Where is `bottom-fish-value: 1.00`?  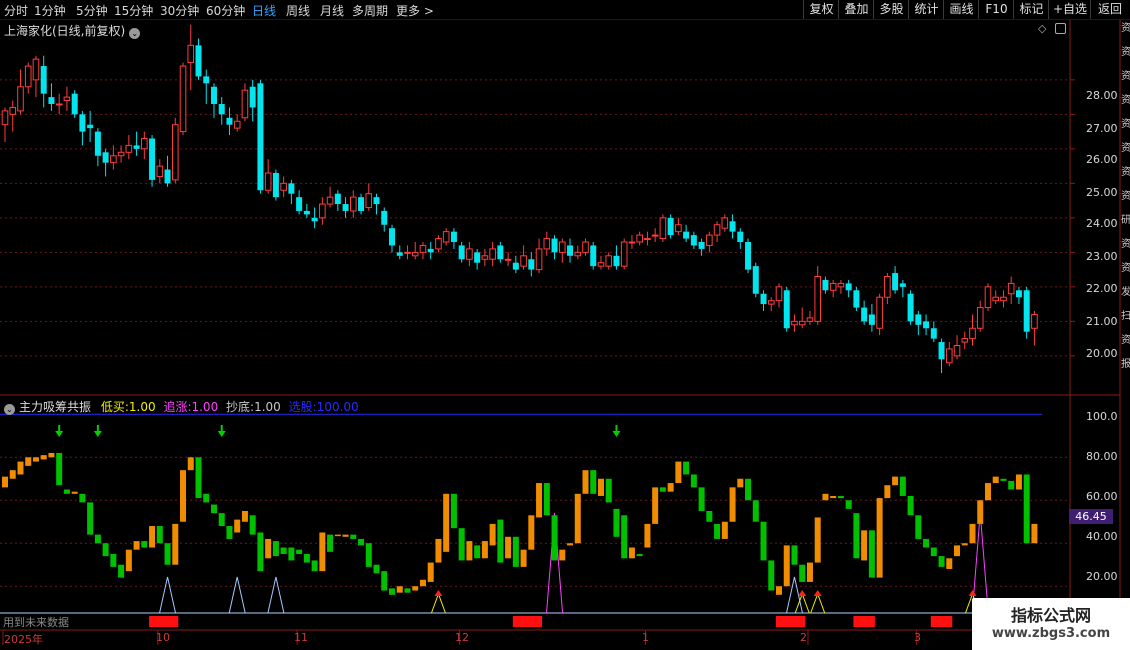
bottom-fish-value: 1.00 is located at coordinates (267, 407).